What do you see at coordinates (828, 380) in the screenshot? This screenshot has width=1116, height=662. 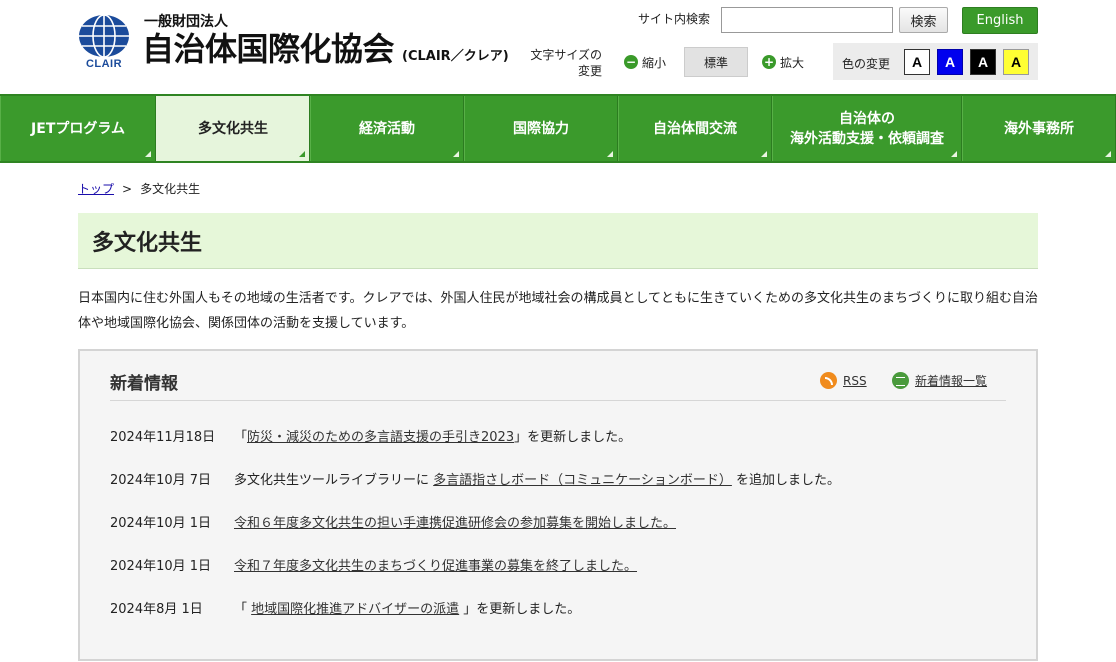 I see `rss-icon` at bounding box center [828, 380].